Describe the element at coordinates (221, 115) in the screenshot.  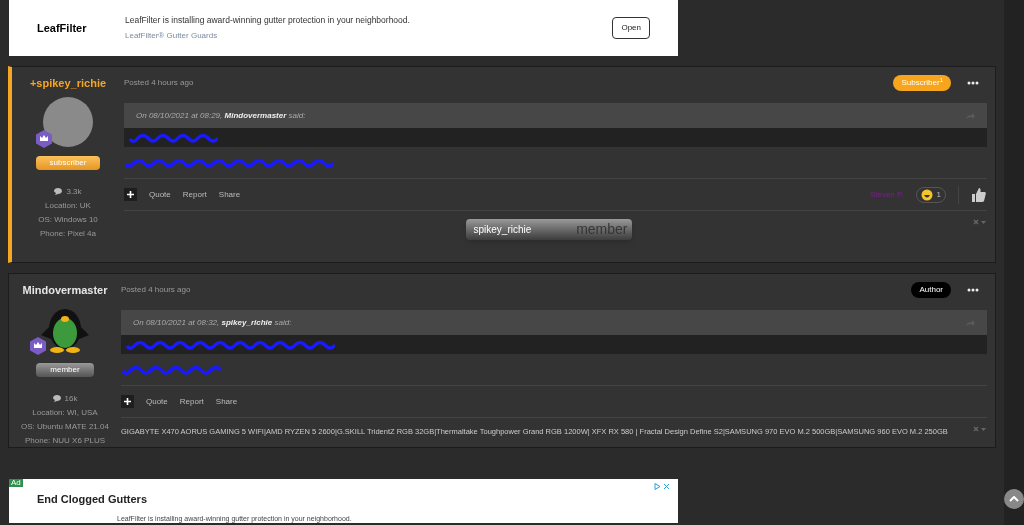
I see `quote-attribution: On 08/10/2021 at 08:29, Mindovermaster said:` at that location.